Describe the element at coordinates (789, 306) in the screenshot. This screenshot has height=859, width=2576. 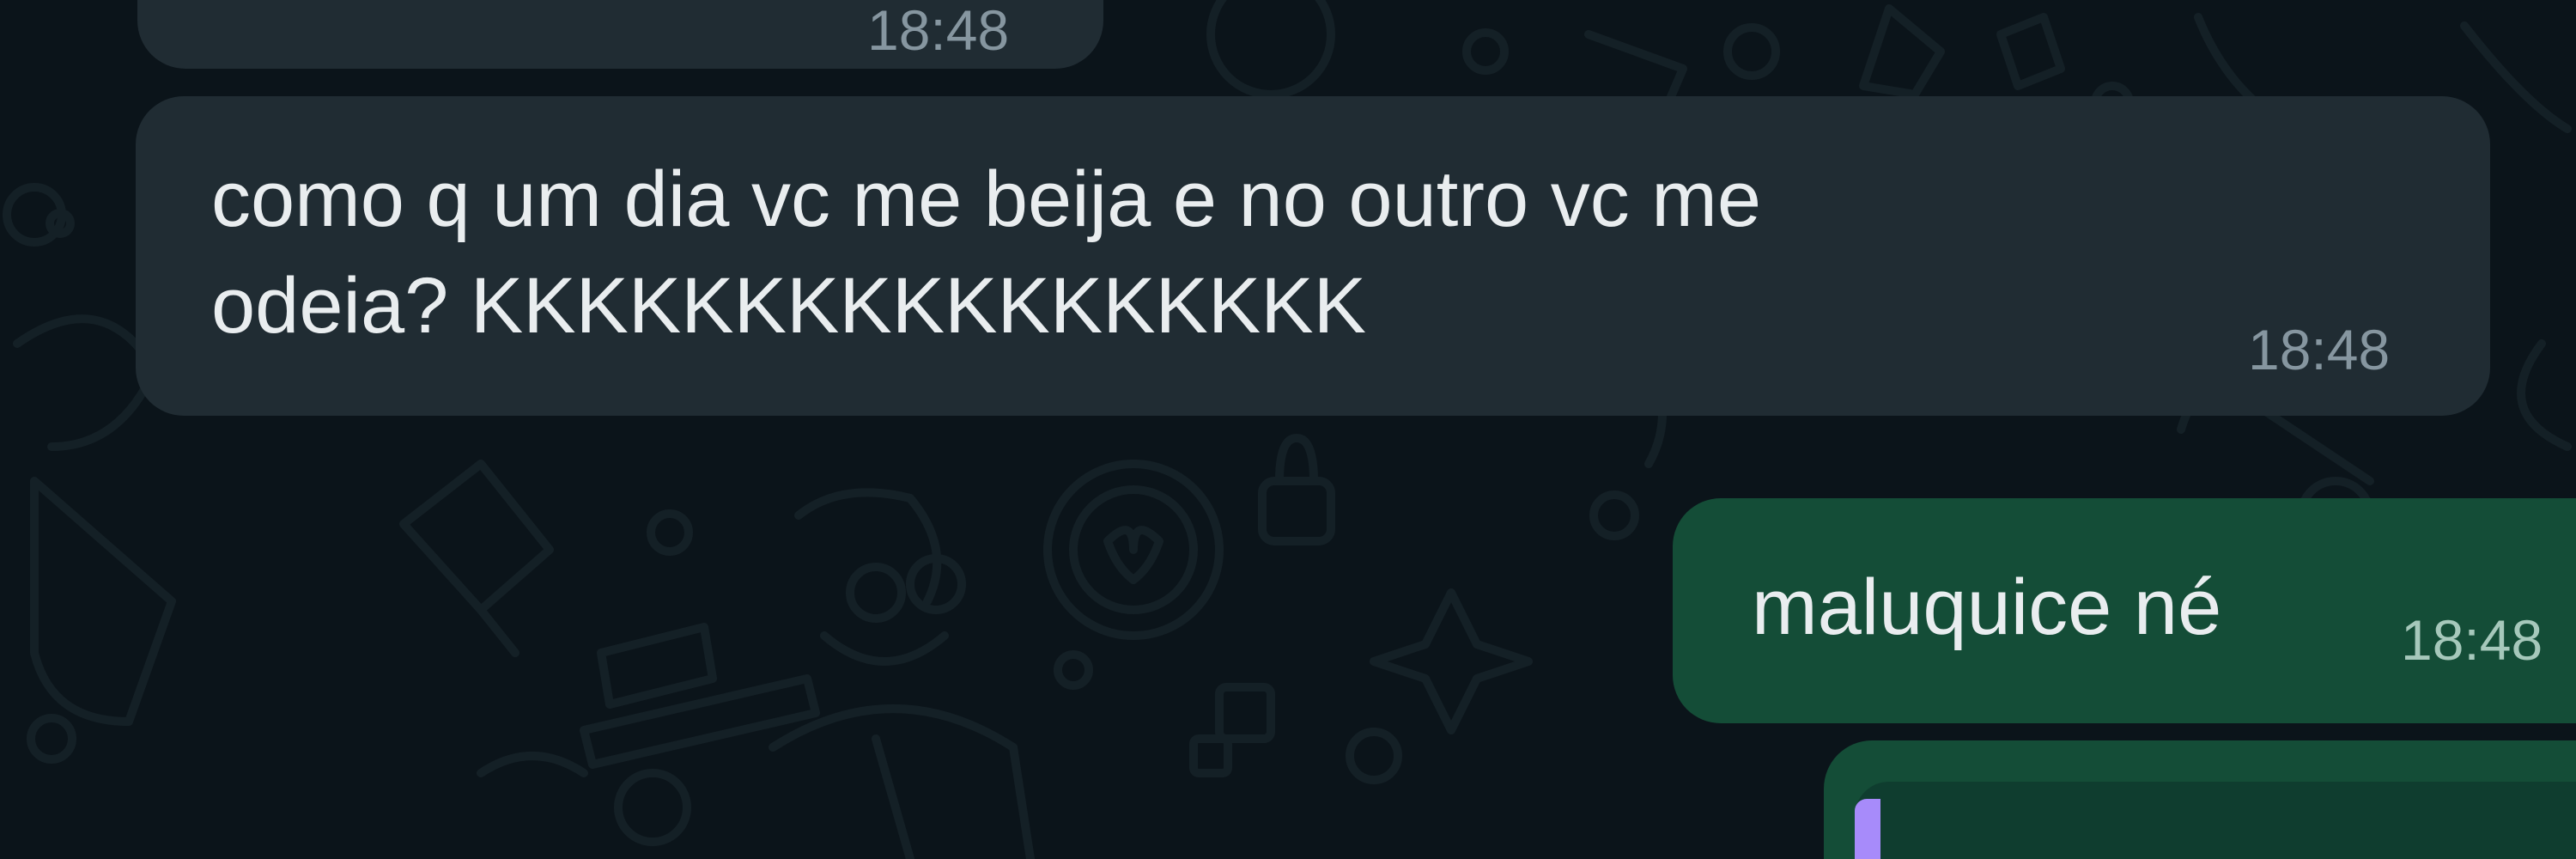
I see `message-text-line-2: odeia? KKKKKKKKKKKKKKKKK` at that location.